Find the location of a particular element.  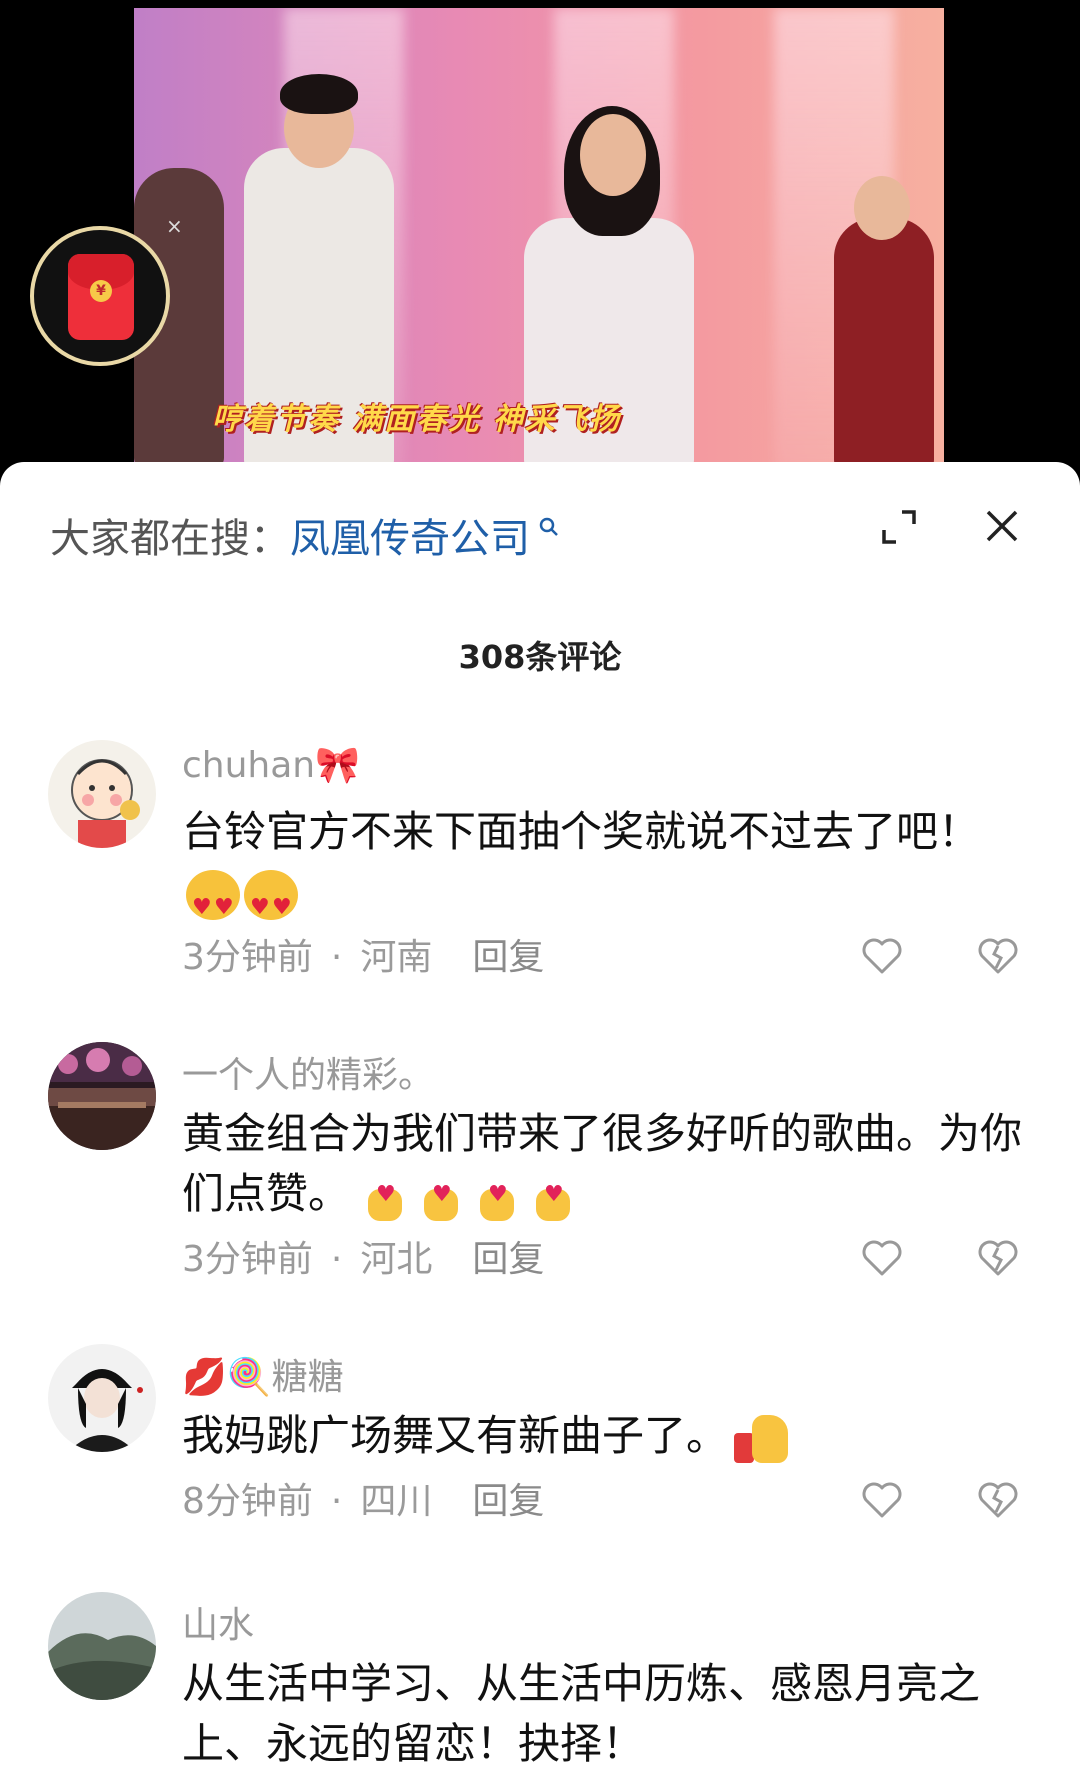

red-packet-close-icon: × is located at coordinates (174, 226).